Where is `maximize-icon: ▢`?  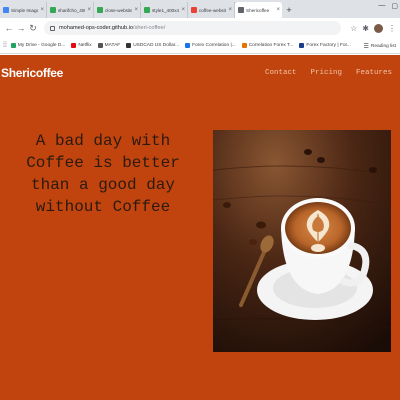 maximize-icon: ▢ is located at coordinates (394, 6).